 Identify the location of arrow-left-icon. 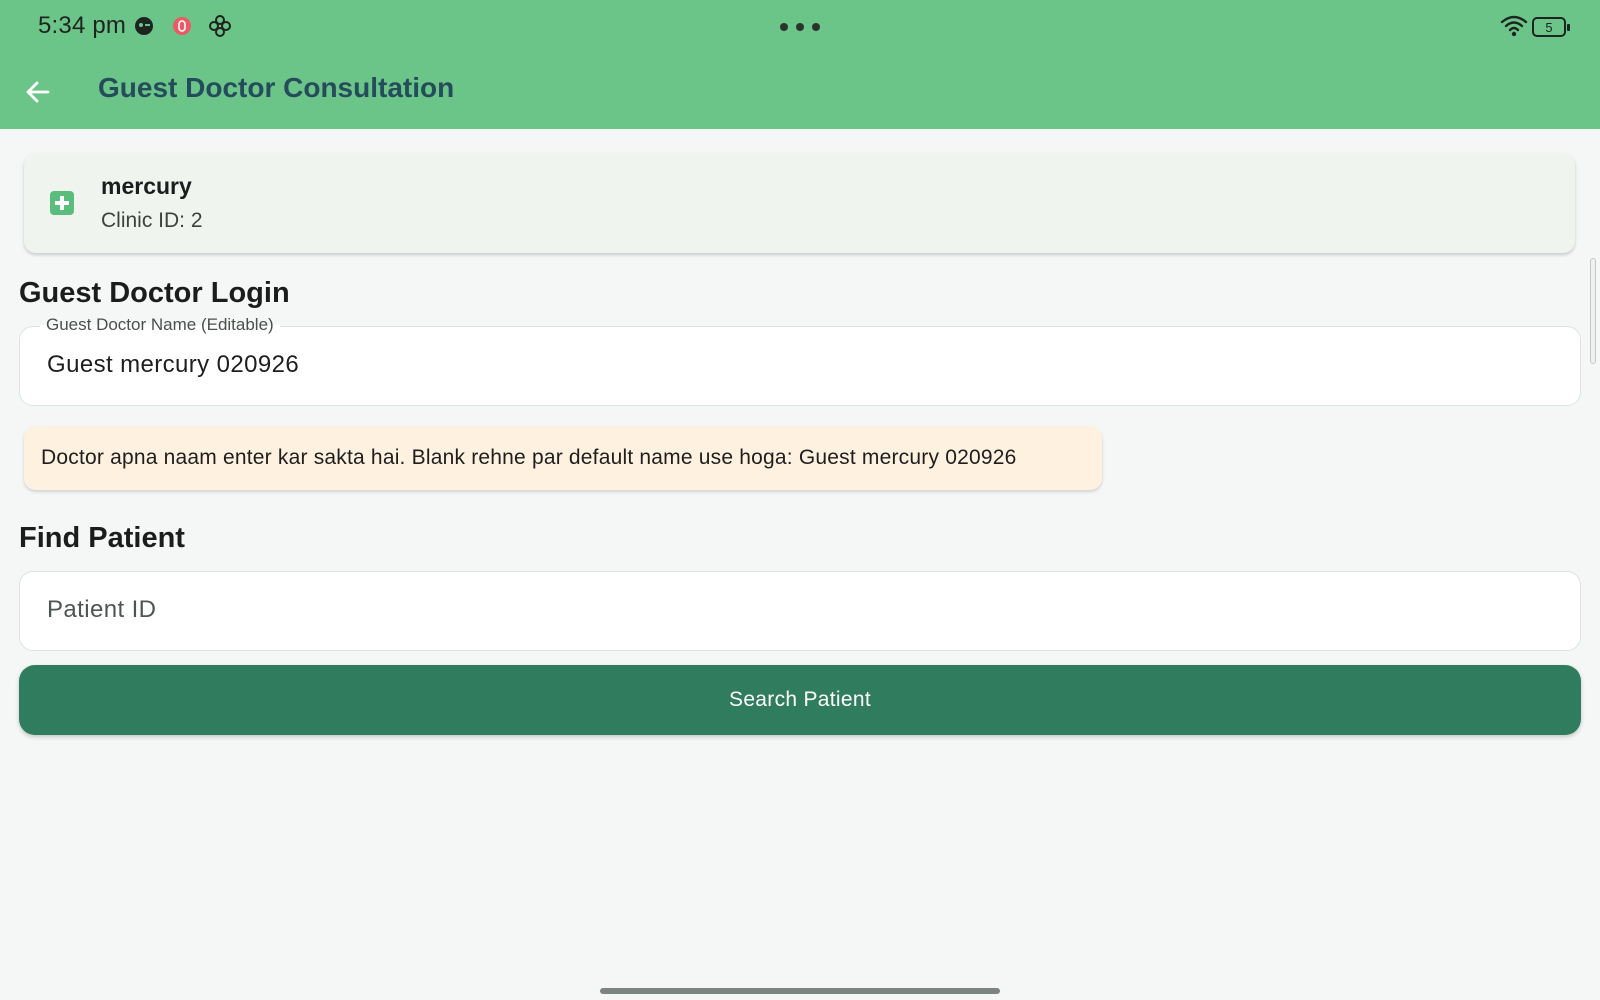
(38, 92).